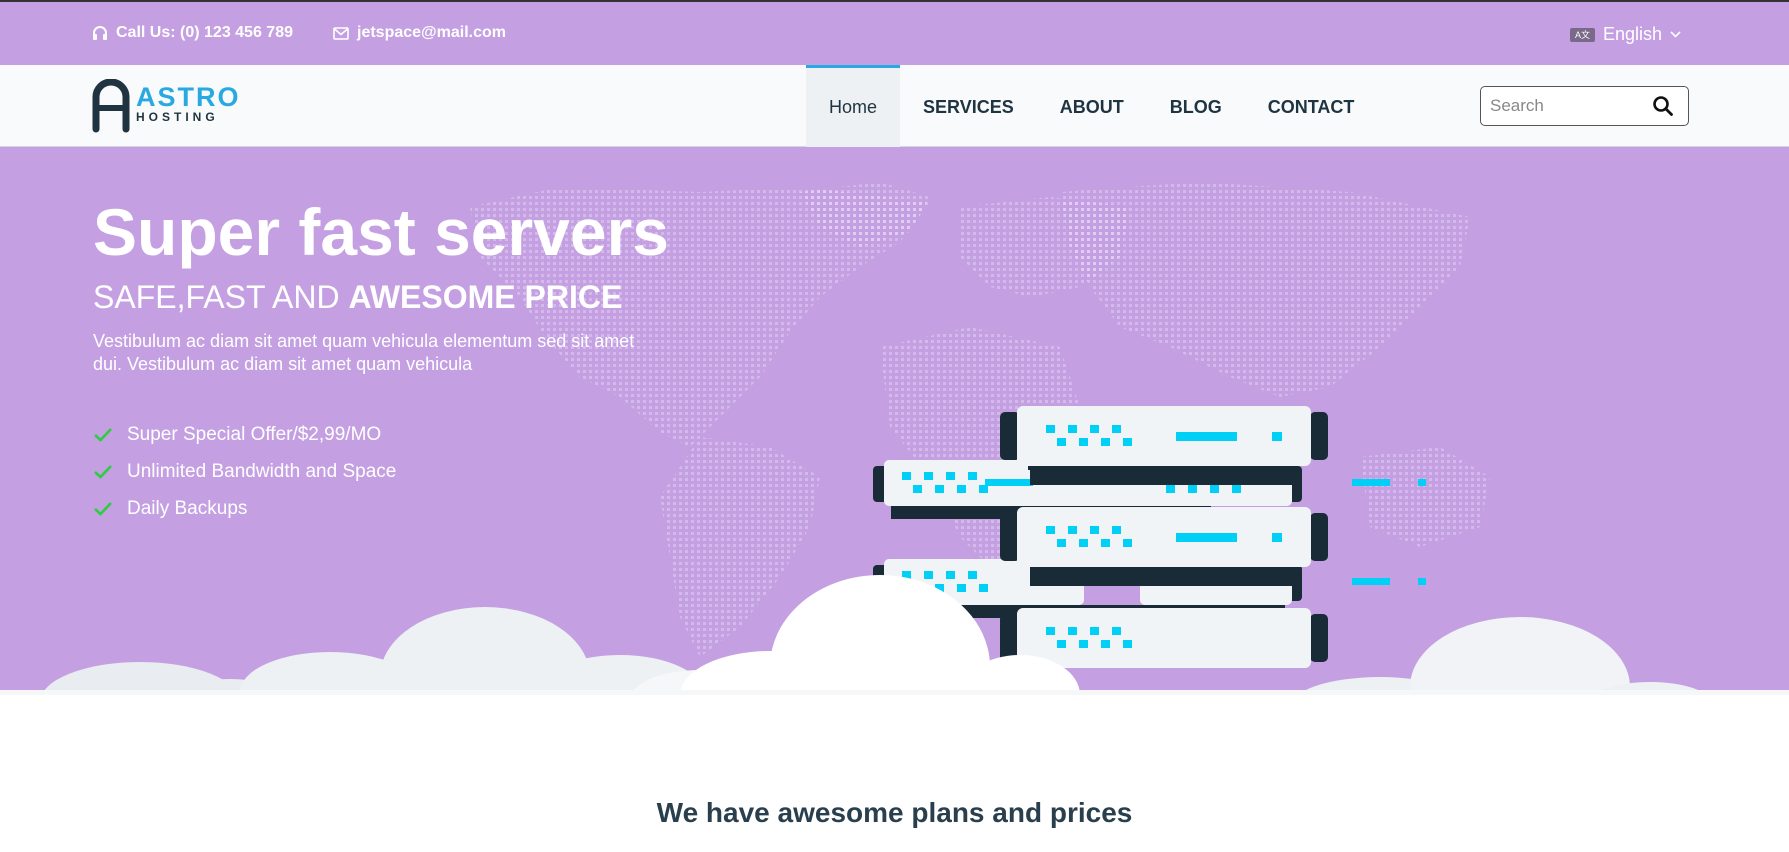 The width and height of the screenshot is (1789, 852). What do you see at coordinates (853, 106) in the screenshot?
I see `nav-home: Home` at bounding box center [853, 106].